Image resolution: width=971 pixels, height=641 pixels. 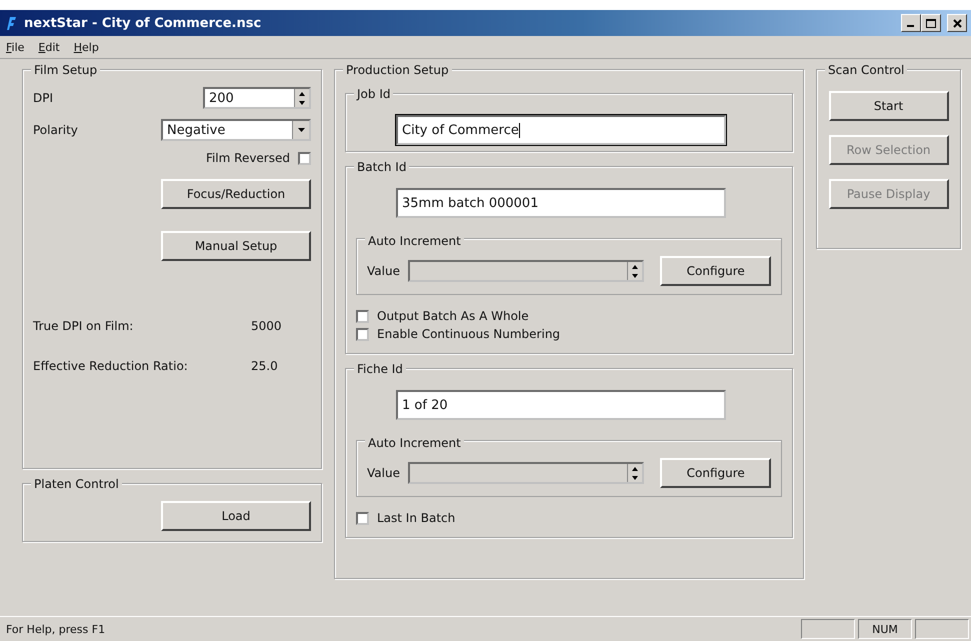 I want to click on window-title: nextStar - City of Commerce.nsc, so click(x=143, y=23).